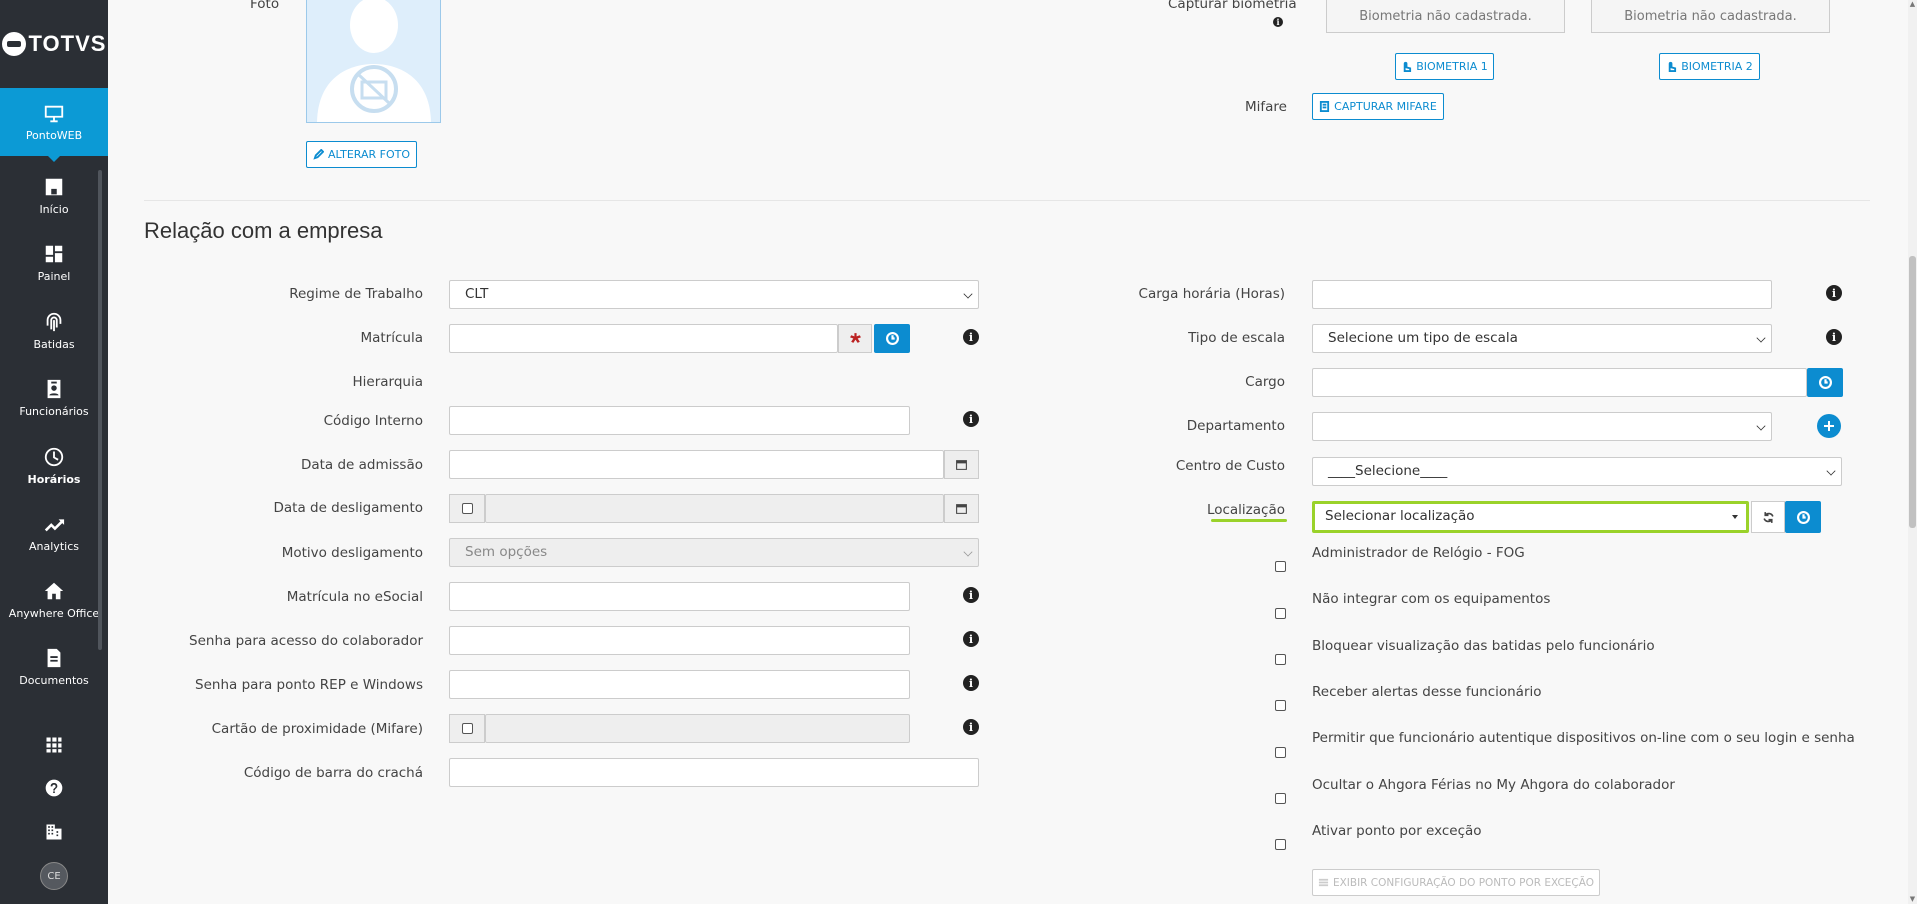 The image size is (1917, 904). What do you see at coordinates (1280, 659) in the screenshot?
I see `checkbox-bloquear-visualizacao` at bounding box center [1280, 659].